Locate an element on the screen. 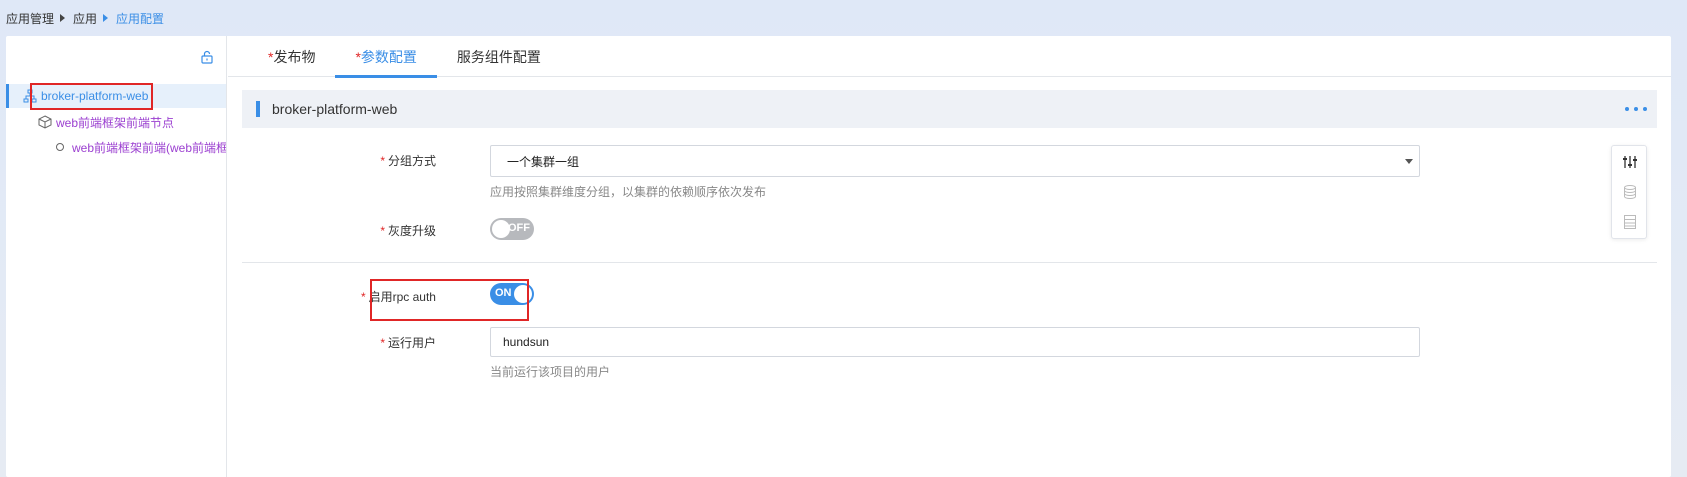 Image resolution: width=1687 pixels, height=477 pixels. label-text: 运行用户 is located at coordinates (411, 343).